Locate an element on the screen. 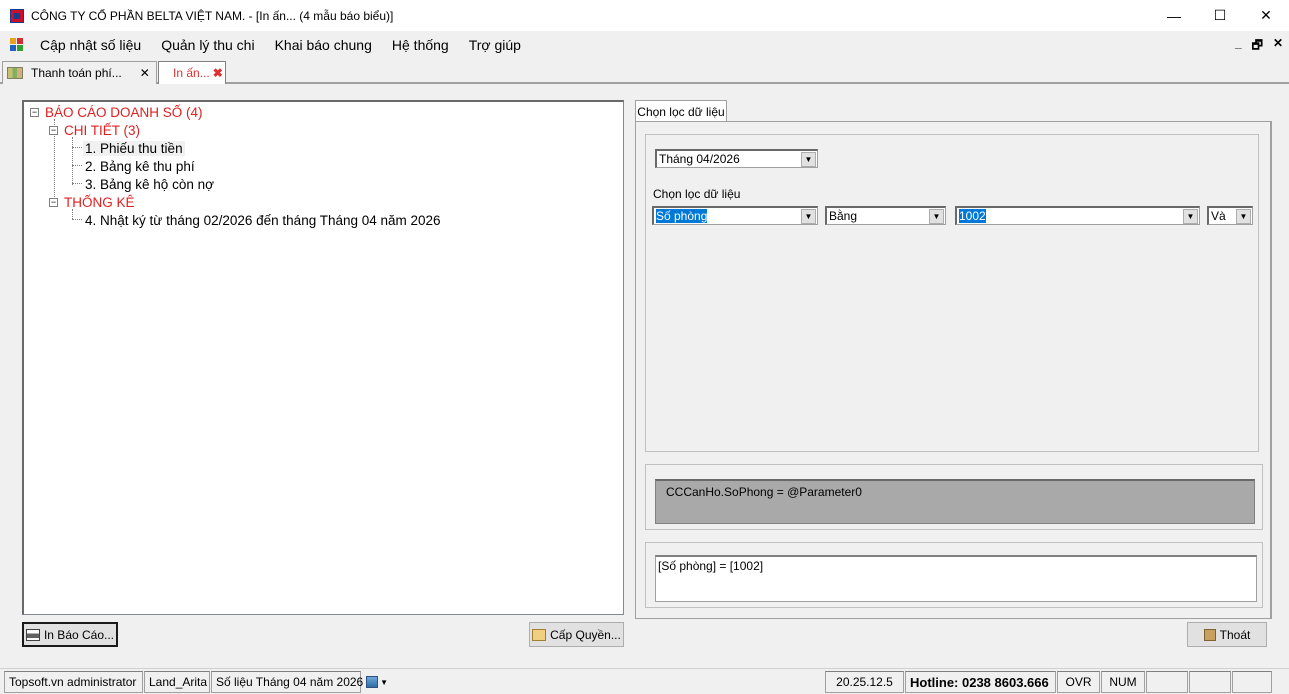  status-user: Topsoft.vn administrator is located at coordinates (73, 682).